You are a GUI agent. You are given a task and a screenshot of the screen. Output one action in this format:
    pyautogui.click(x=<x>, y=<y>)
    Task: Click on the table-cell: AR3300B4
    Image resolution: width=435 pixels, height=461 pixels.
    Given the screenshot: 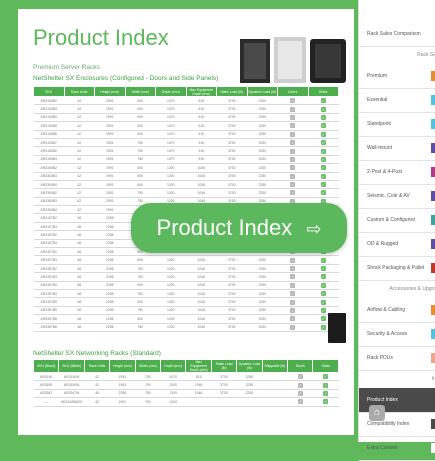 What is the action you would take?
    pyautogui.click(x=48, y=185)
    